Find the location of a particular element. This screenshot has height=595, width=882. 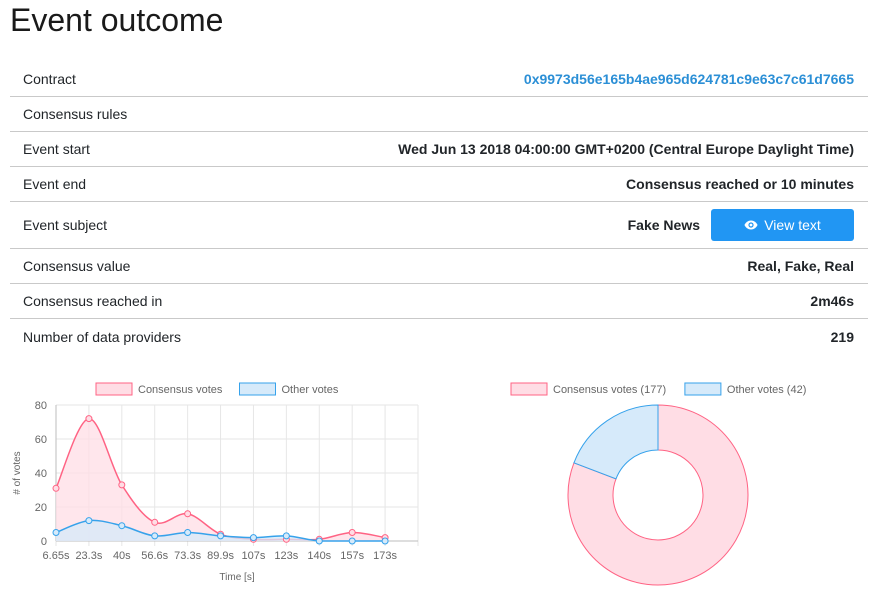

consensus-rules-label: Consensus rules is located at coordinates (75, 114).